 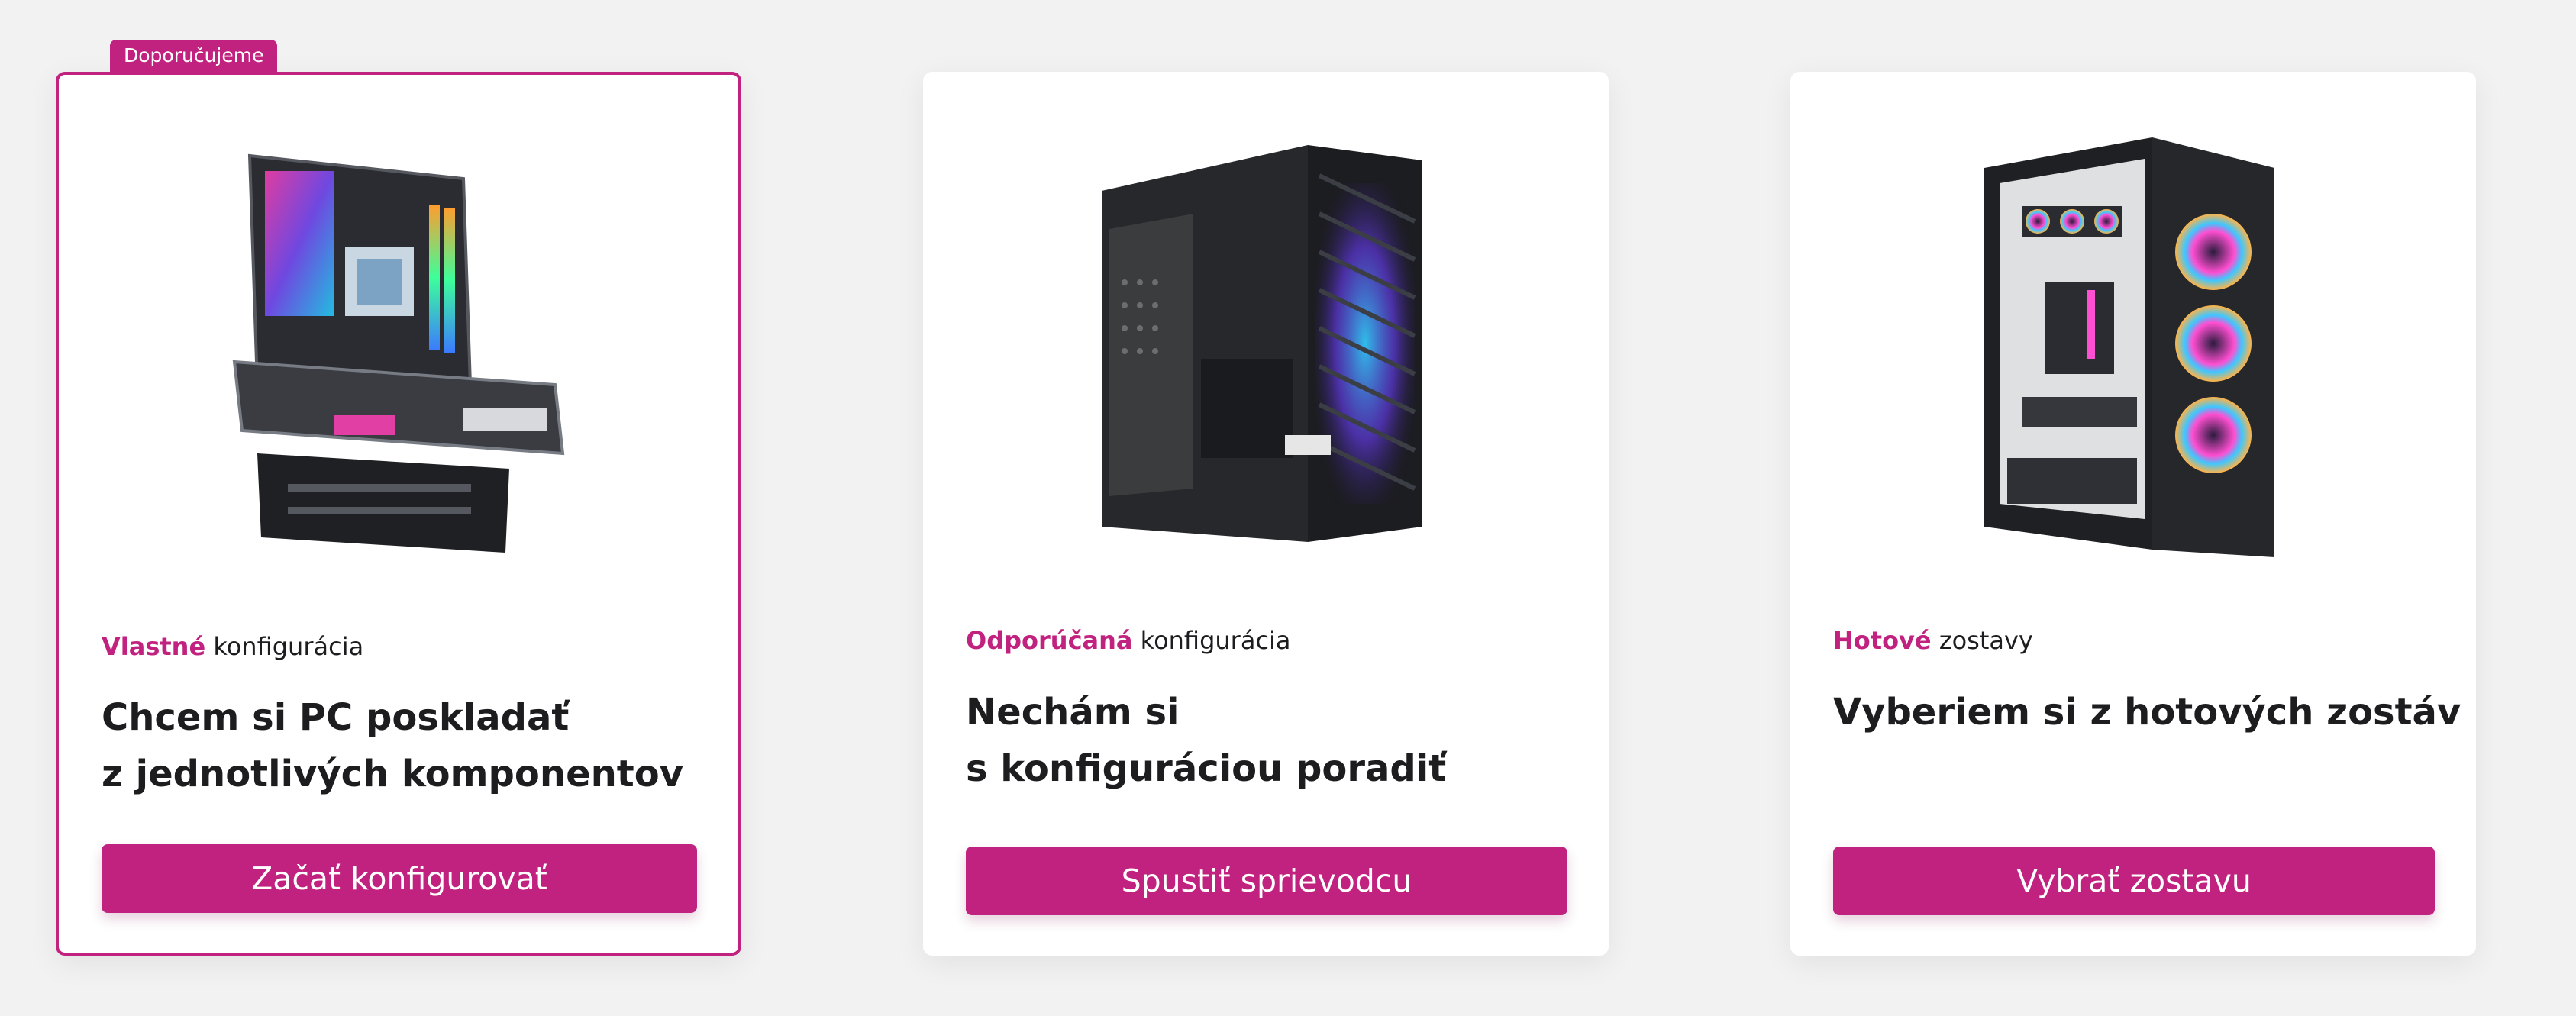 What do you see at coordinates (398, 347) in the screenshot?
I see `motherboard-gpu-image` at bounding box center [398, 347].